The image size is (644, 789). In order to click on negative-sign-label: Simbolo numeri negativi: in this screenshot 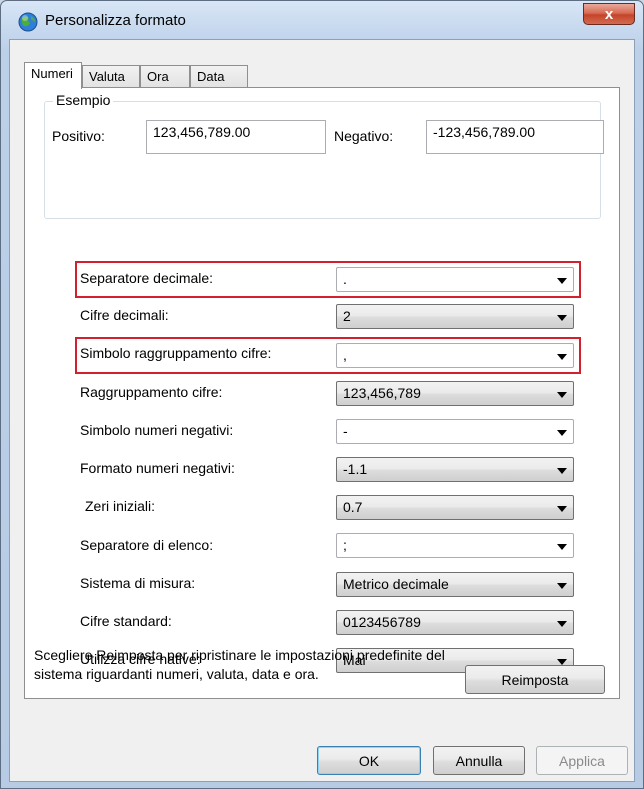, I will do `click(157, 430)`.